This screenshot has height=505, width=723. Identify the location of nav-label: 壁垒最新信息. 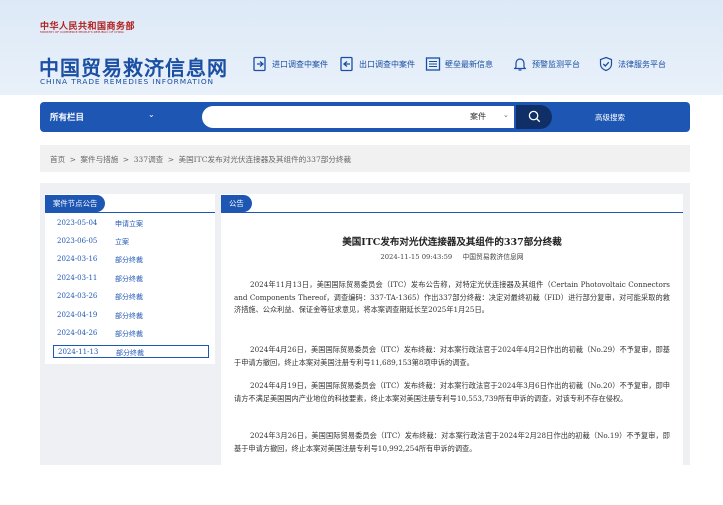
(469, 64).